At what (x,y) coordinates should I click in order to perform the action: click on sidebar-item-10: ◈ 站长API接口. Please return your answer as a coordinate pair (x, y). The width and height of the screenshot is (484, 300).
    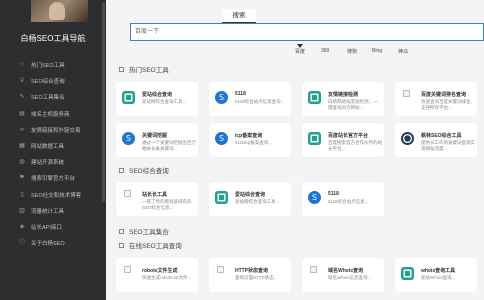
    Looking at the image, I should click on (53, 227).